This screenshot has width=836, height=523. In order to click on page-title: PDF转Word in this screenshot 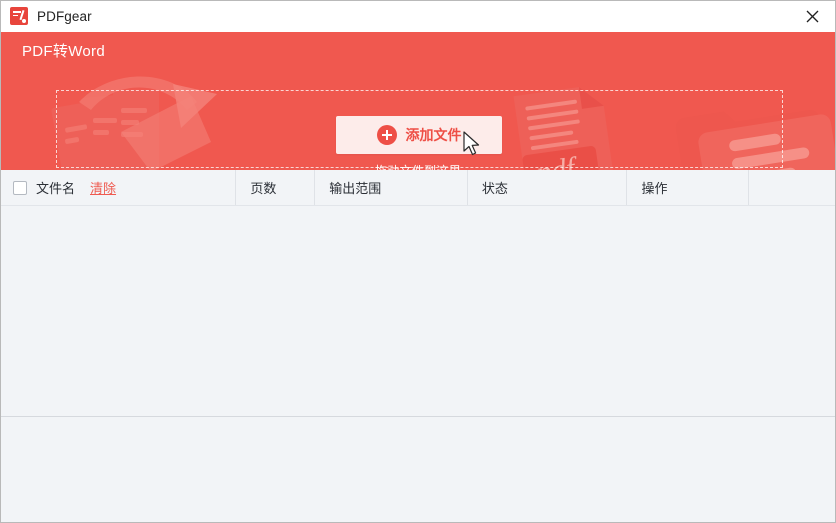, I will do `click(63, 51)`.